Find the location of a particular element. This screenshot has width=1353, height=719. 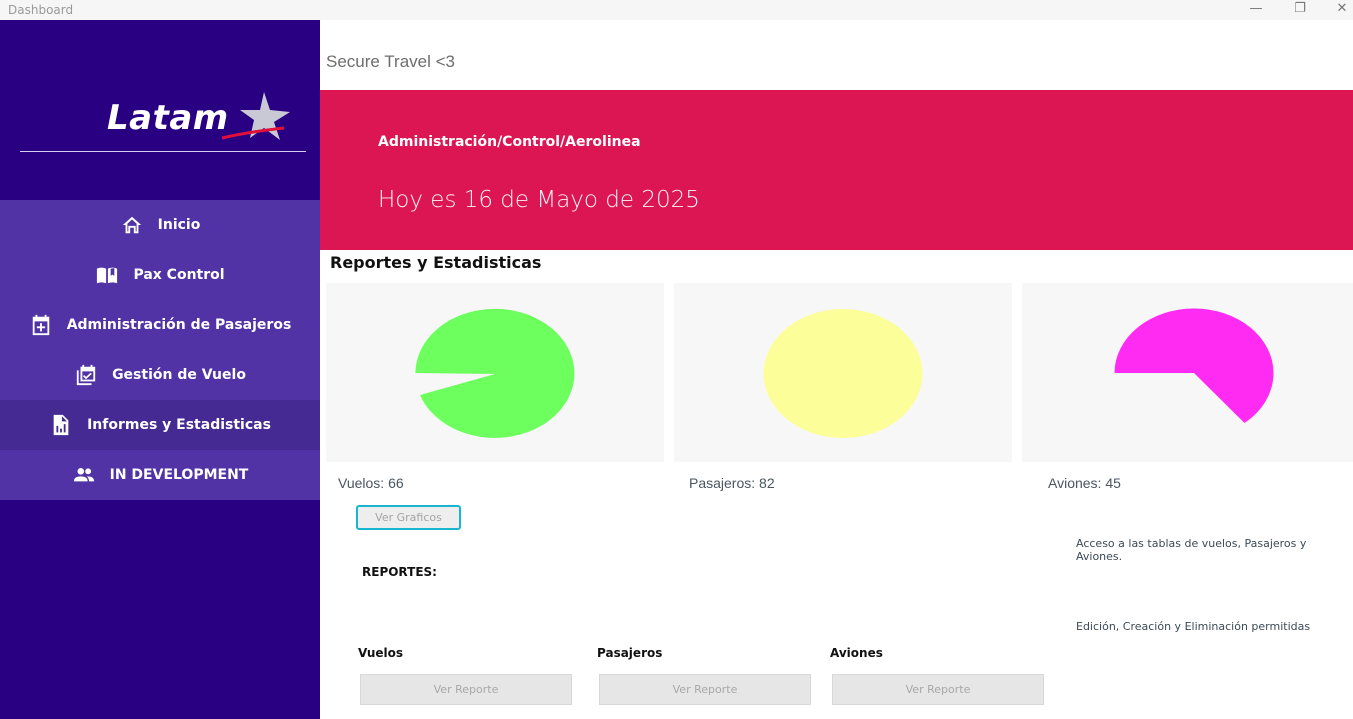

vuelos-pie-chart is located at coordinates (495, 373).